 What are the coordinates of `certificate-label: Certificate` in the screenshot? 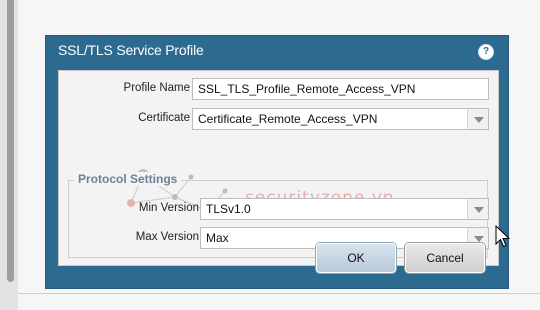 It's located at (164, 118).